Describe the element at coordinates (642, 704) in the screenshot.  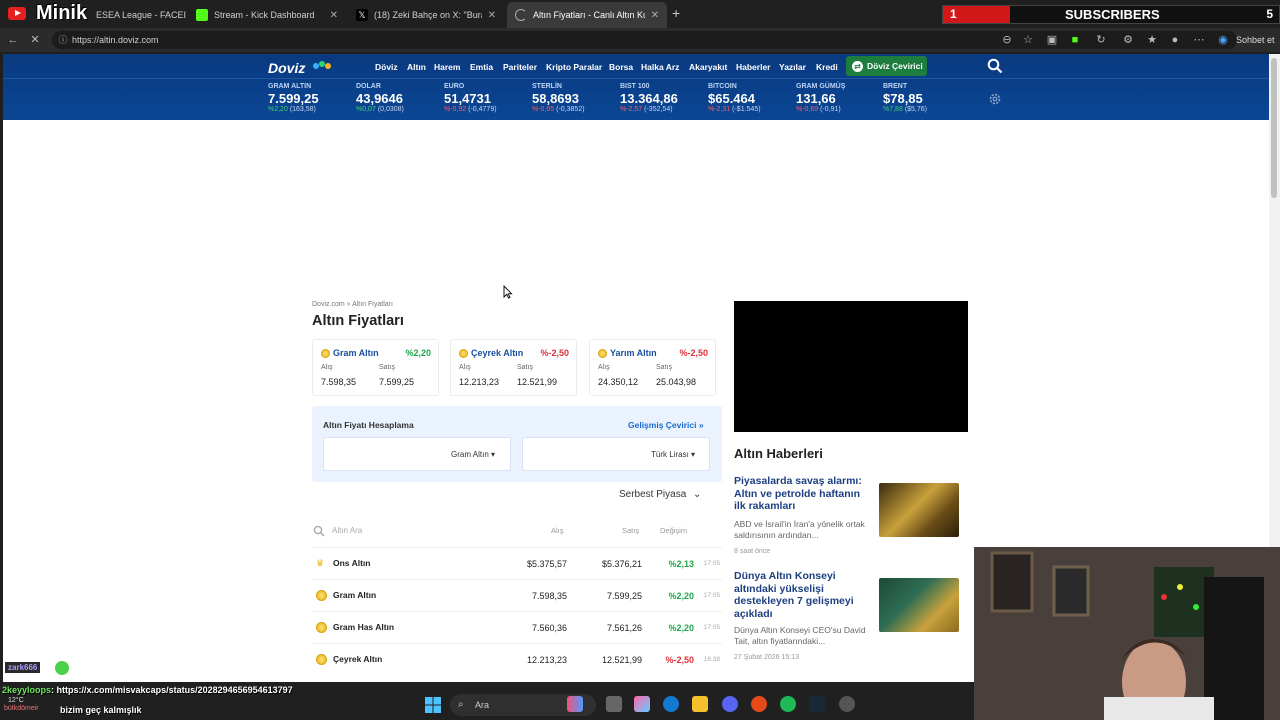
I see `copilot-taskbar-icon` at that location.